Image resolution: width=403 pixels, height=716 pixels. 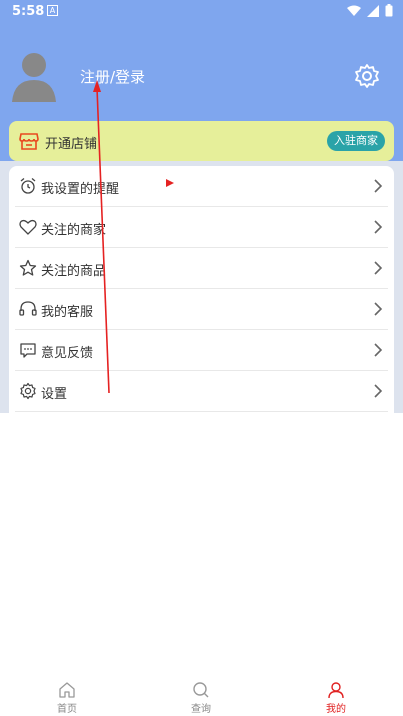 I want to click on store-icon, so click(x=29, y=141).